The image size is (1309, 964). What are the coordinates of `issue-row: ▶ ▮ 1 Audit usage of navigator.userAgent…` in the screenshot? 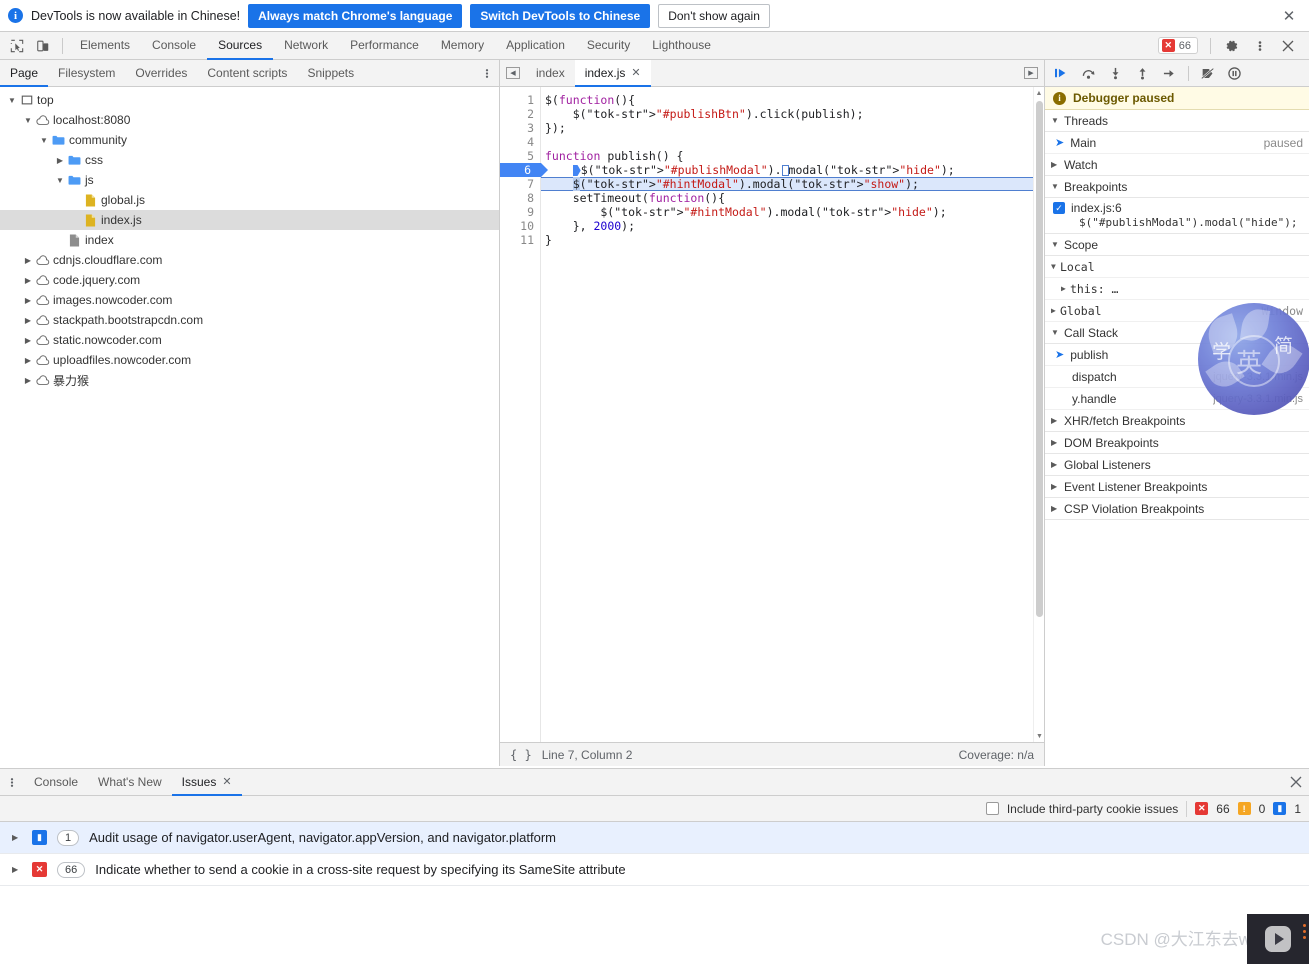 It's located at (654, 838).